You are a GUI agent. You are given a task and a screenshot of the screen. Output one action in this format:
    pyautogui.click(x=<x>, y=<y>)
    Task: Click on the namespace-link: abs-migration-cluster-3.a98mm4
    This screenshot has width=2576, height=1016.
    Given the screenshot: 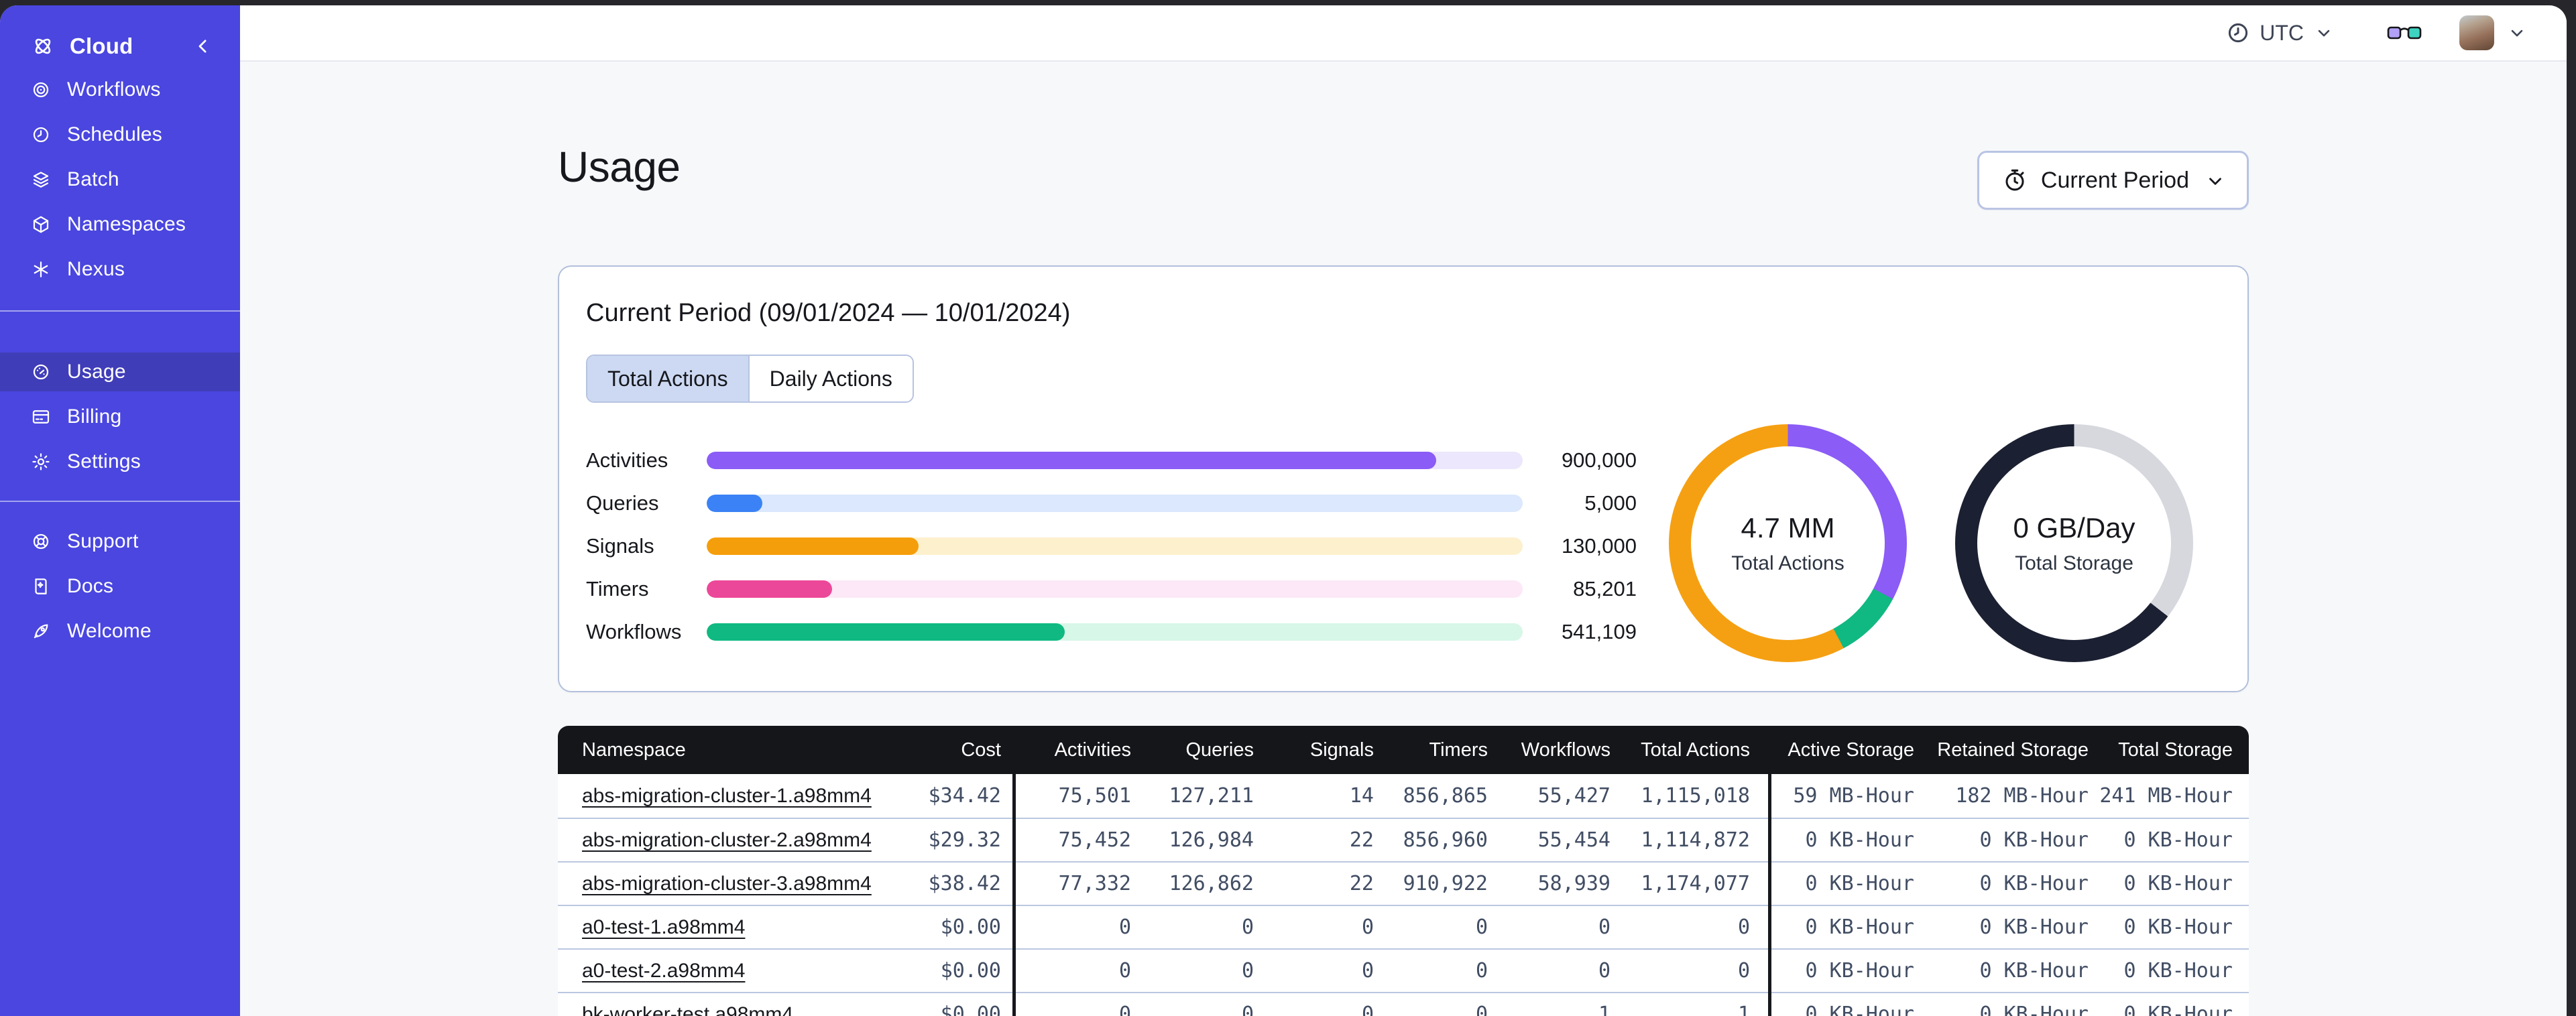 What is the action you would take?
    pyautogui.click(x=727, y=884)
    